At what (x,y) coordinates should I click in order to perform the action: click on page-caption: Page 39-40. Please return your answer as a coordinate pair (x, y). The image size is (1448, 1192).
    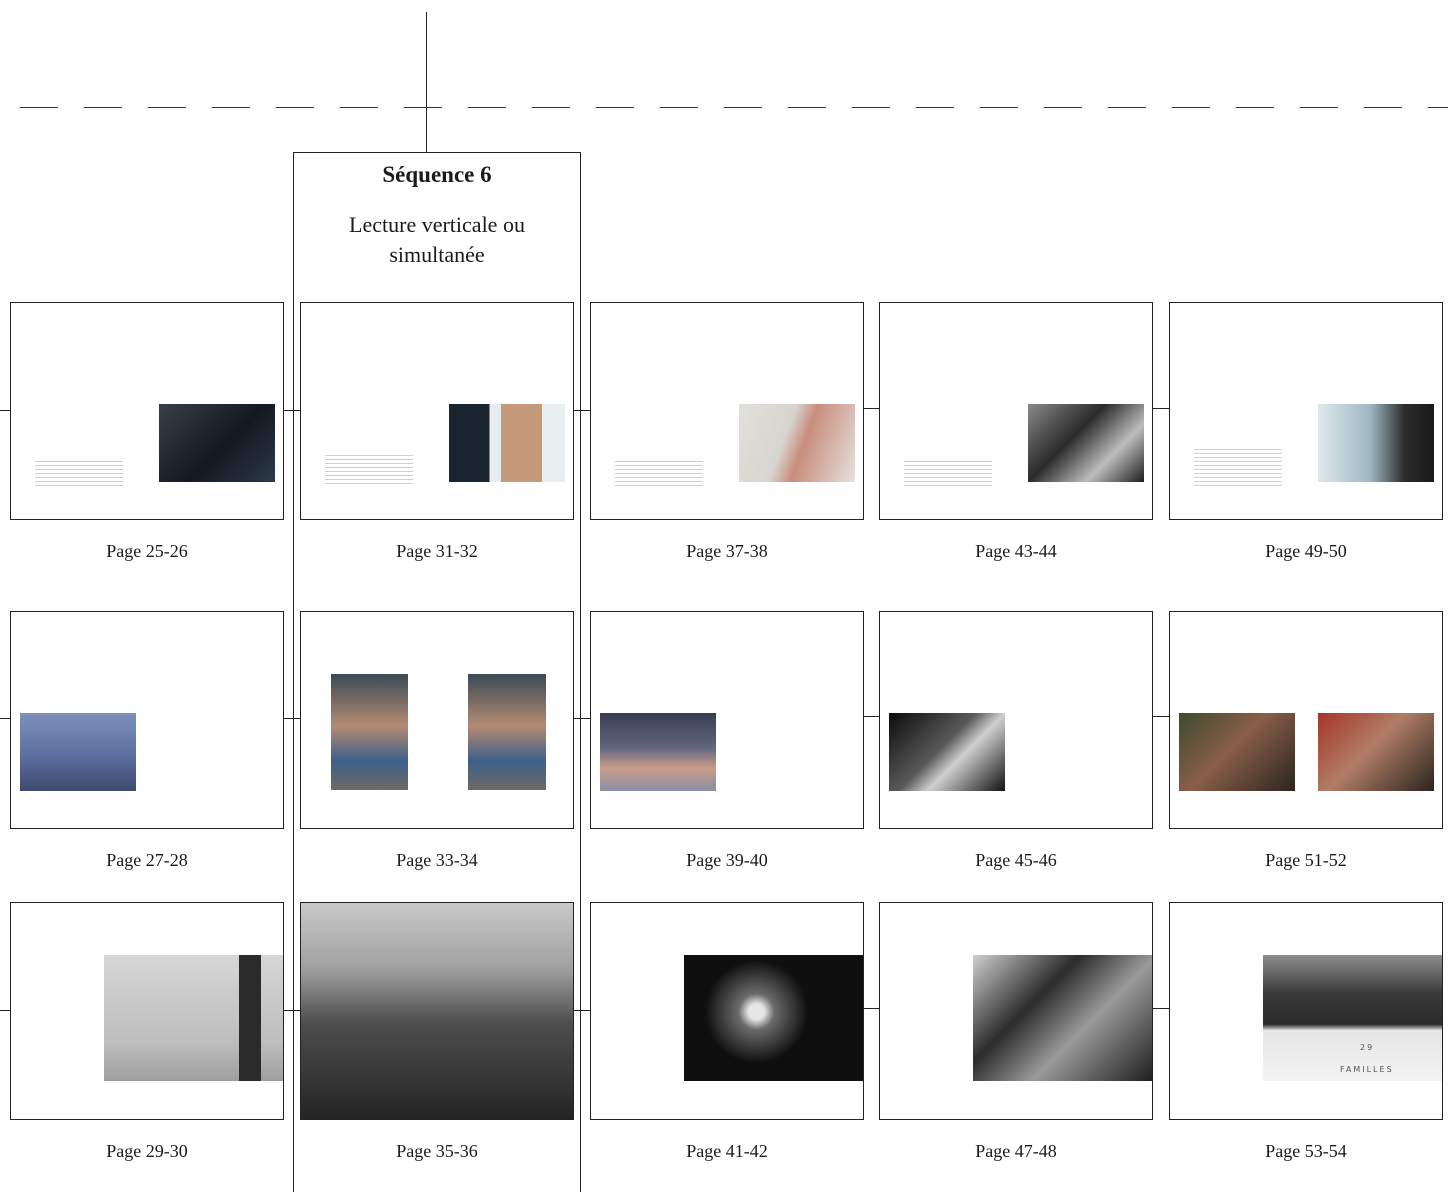
    Looking at the image, I should click on (727, 860).